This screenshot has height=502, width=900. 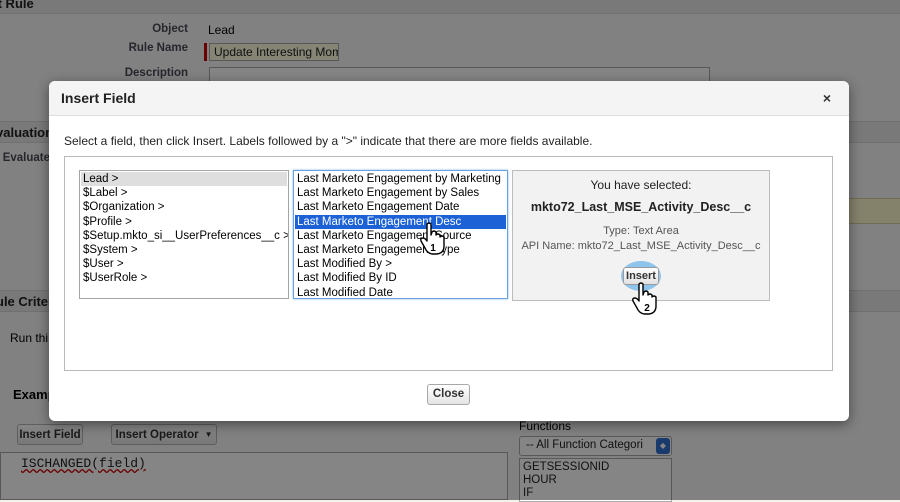 I want to click on step-marker-2: 2, so click(x=647, y=308).